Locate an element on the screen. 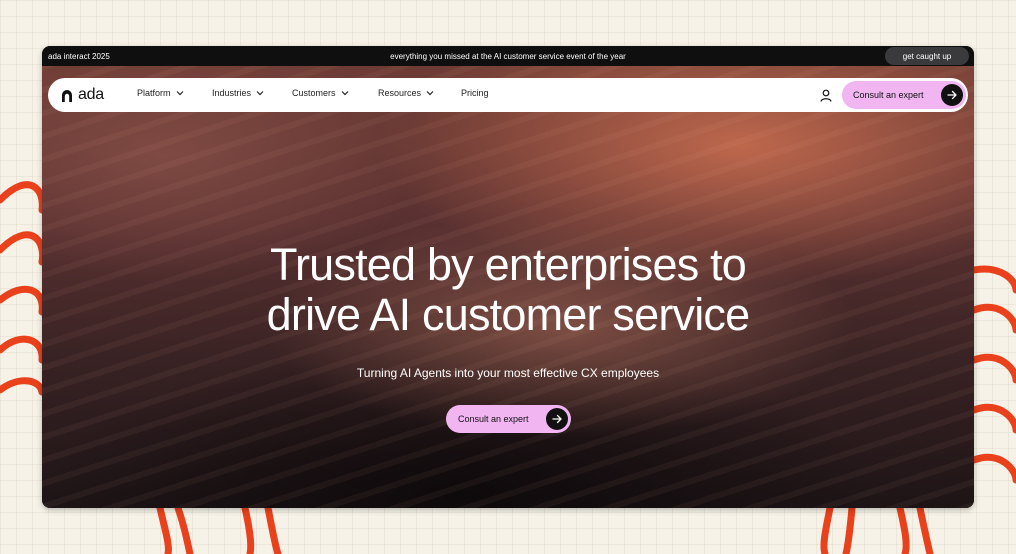  nav-item-customers: Customers is located at coordinates (320, 93).